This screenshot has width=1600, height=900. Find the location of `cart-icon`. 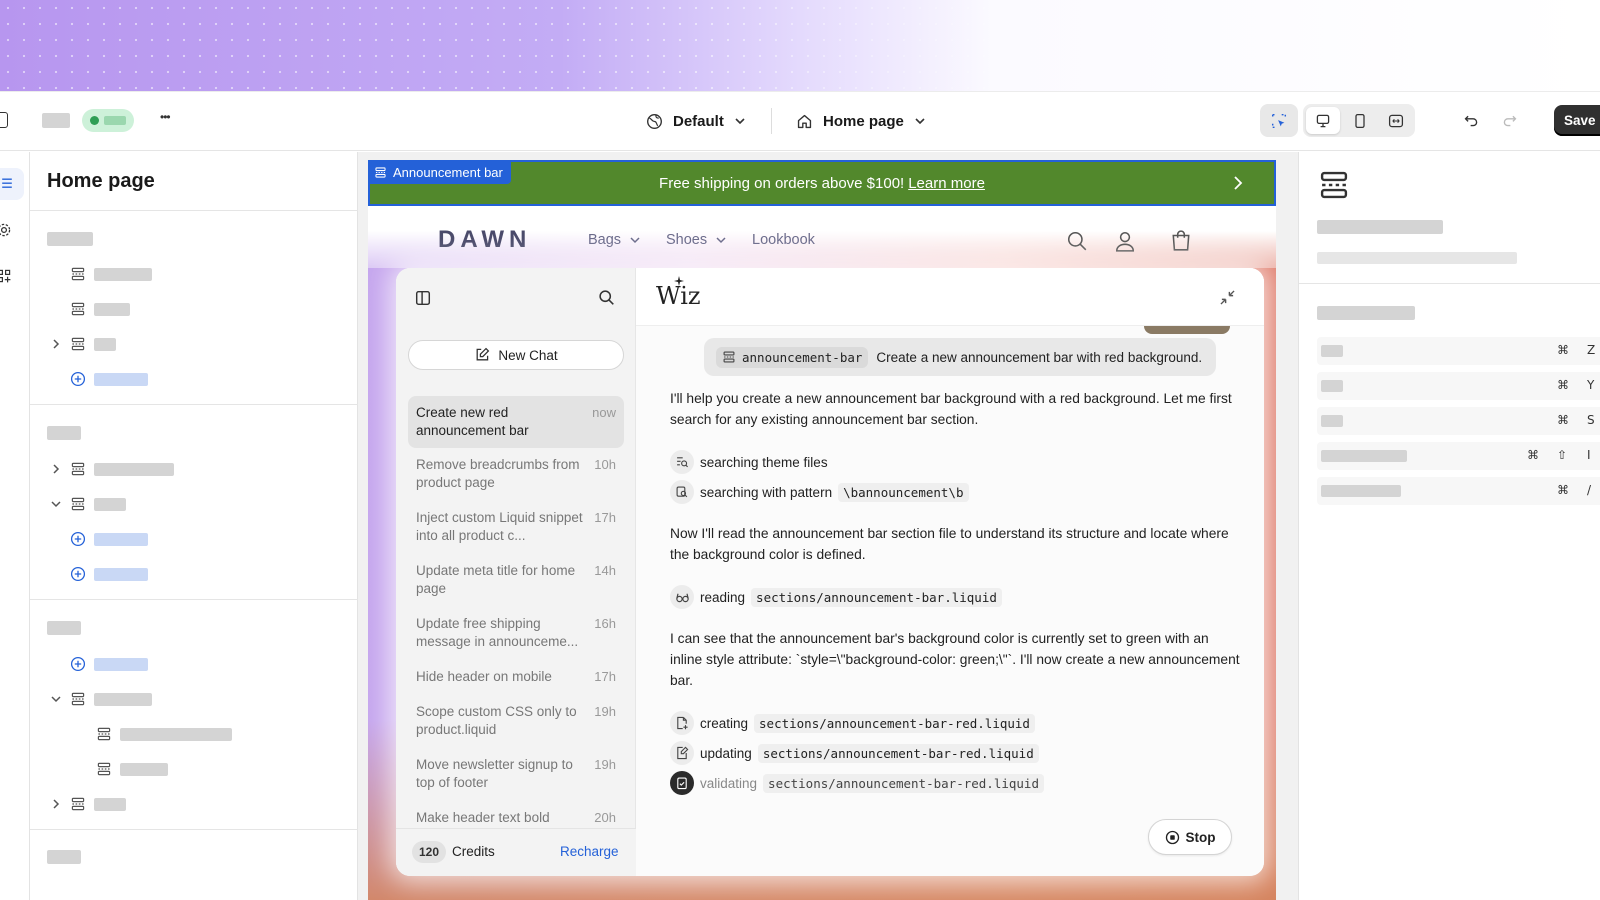

cart-icon is located at coordinates (1181, 241).